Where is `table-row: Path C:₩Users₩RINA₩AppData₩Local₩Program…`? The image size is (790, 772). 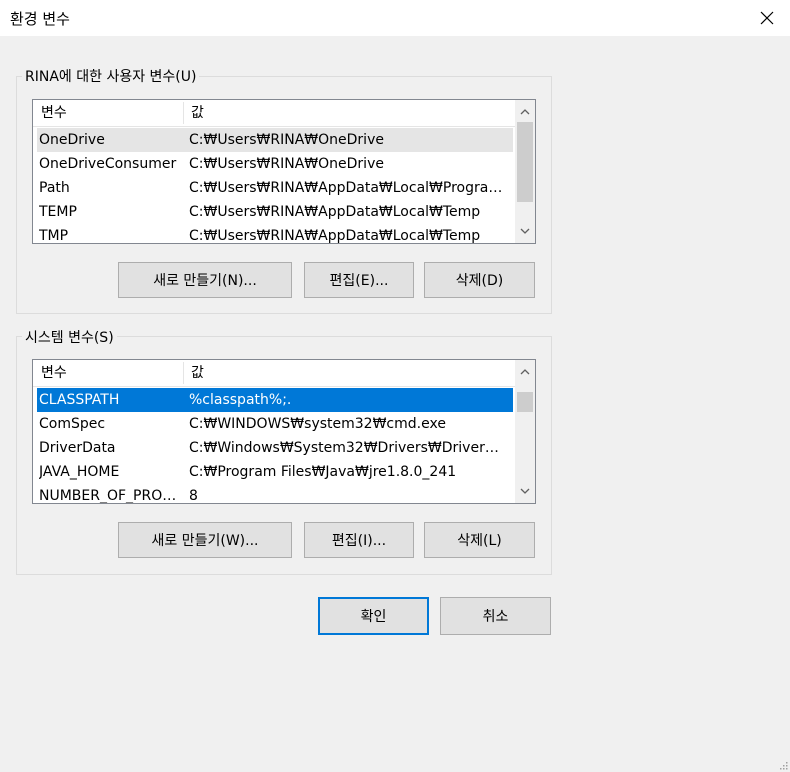 table-row: Path C:₩Users₩RINA₩AppData₩Local₩Program… is located at coordinates (275, 188).